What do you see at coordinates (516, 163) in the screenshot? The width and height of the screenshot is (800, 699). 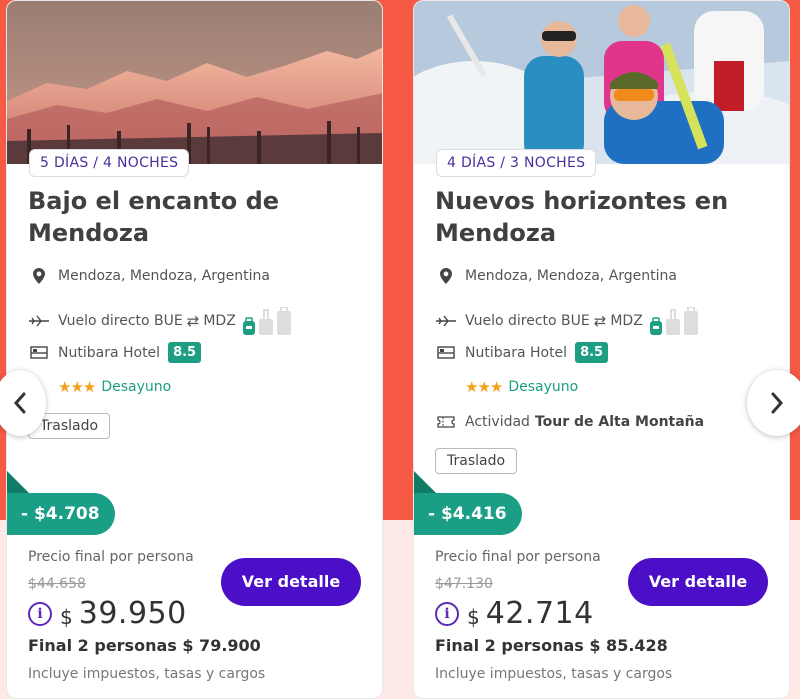 I see `duration-badge: 4 DÍAS / 3 NOCHES` at bounding box center [516, 163].